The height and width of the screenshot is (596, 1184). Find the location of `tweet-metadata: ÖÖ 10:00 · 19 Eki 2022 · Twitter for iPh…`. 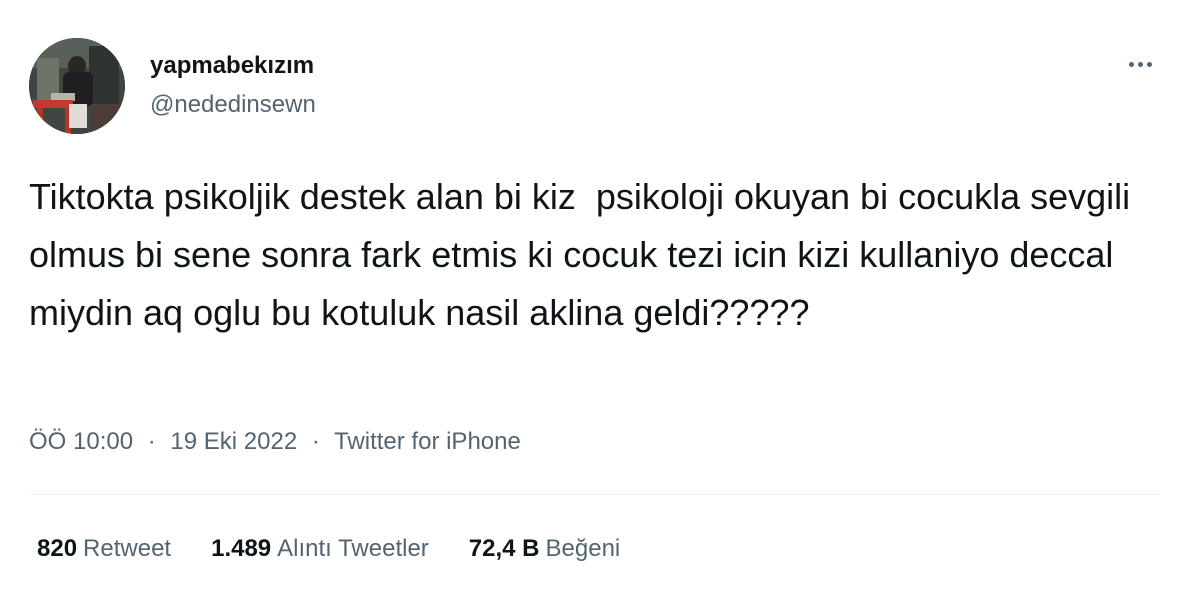

tweet-metadata: ÖÖ 10:00 · 19 Eki 2022 · Twitter for iPh… is located at coordinates (275, 442).